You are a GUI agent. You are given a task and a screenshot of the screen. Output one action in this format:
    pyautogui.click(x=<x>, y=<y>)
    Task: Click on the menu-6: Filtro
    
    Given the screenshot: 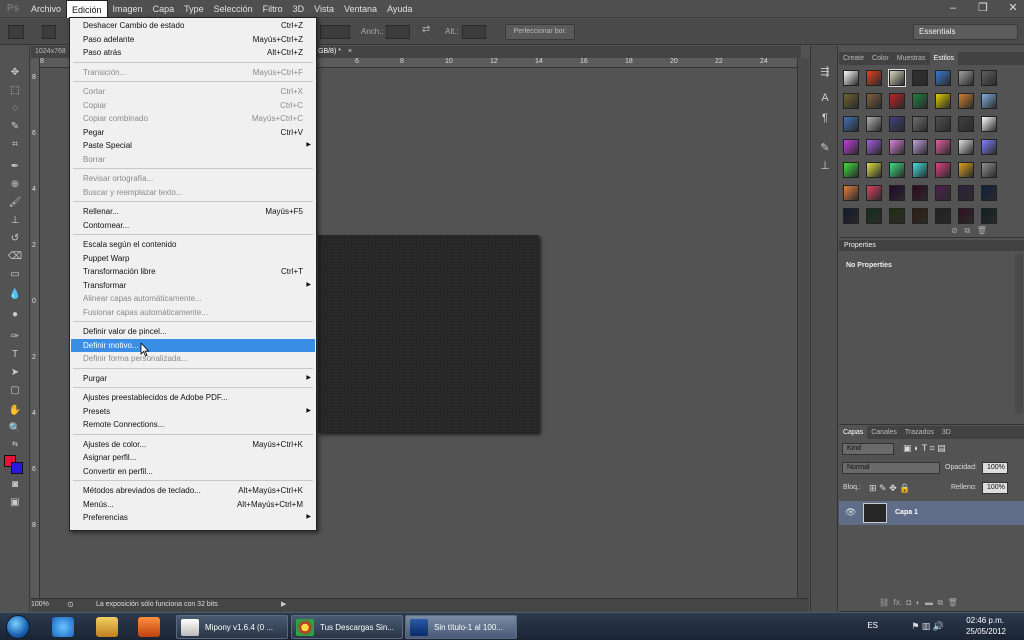 What is the action you would take?
    pyautogui.click(x=273, y=9)
    